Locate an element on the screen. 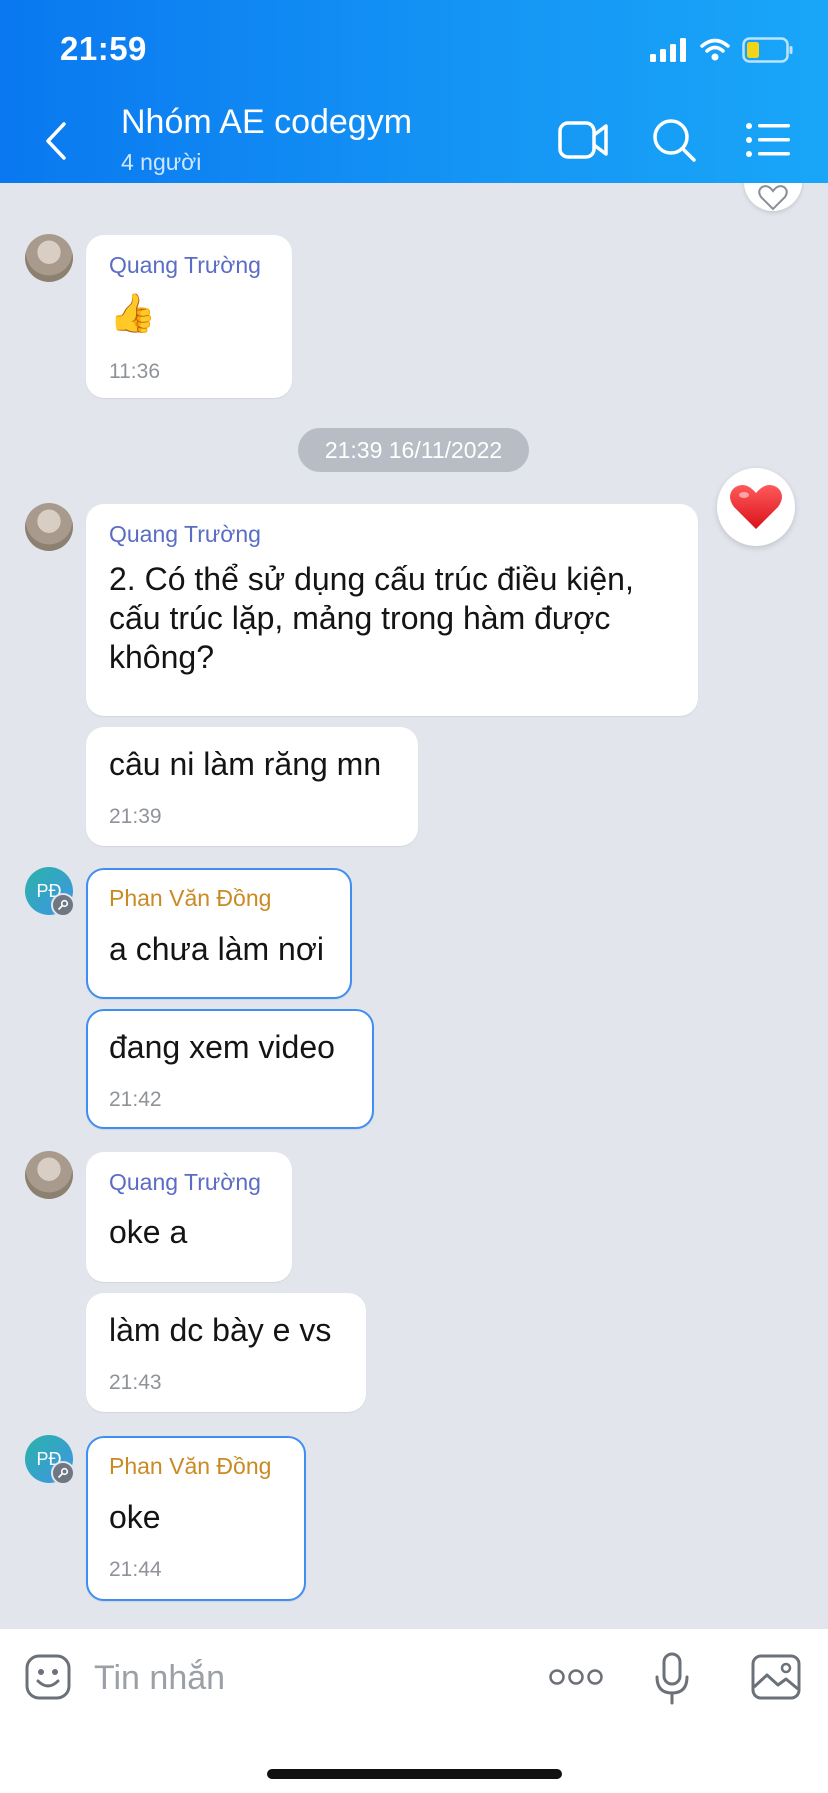 The image size is (828, 1793). message-bubble: đang xem video 21:42 is located at coordinates (230, 1069).